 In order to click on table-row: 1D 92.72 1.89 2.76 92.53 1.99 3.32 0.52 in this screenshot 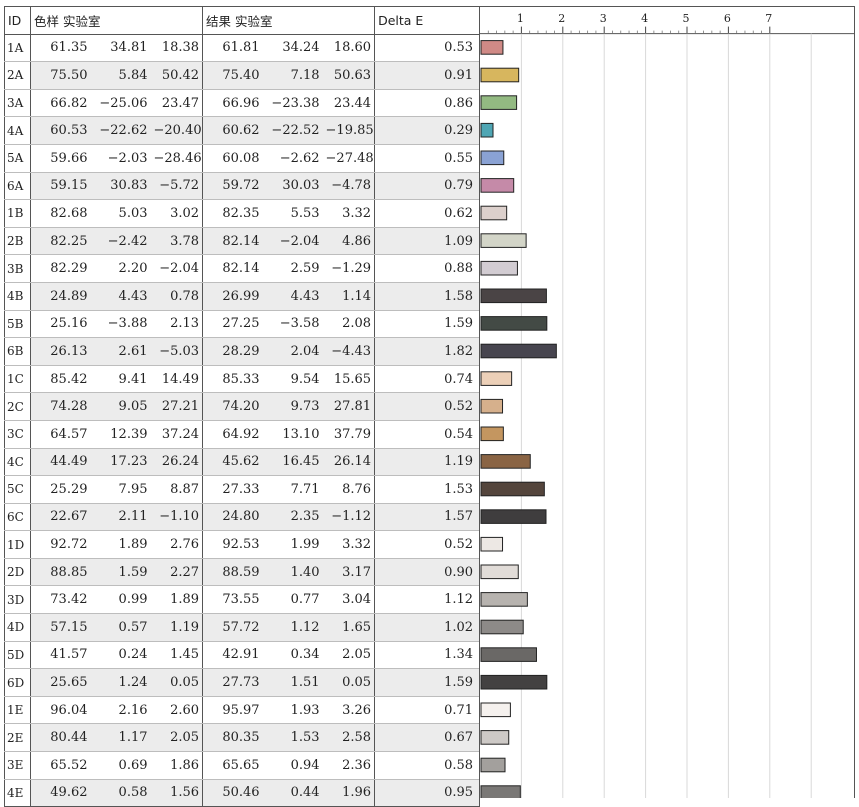, I will do `click(242, 544)`.